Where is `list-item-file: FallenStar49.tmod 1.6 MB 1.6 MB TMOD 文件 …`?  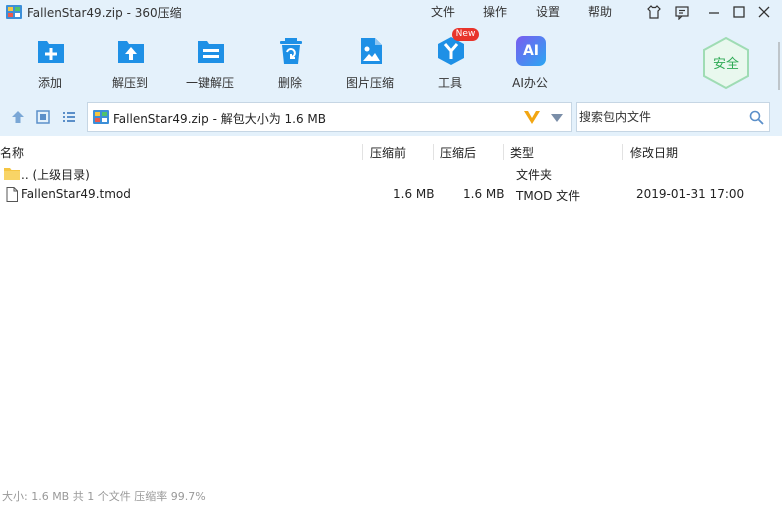
list-item-file: FallenStar49.tmod 1.6 MB 1.6 MB TMOD 文件 … is located at coordinates (389, 195).